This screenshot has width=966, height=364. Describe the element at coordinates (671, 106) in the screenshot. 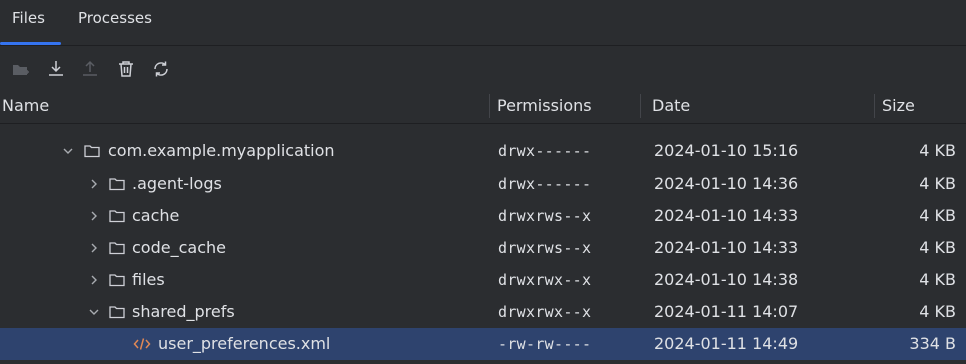

I see `column-header-date: Date` at that location.